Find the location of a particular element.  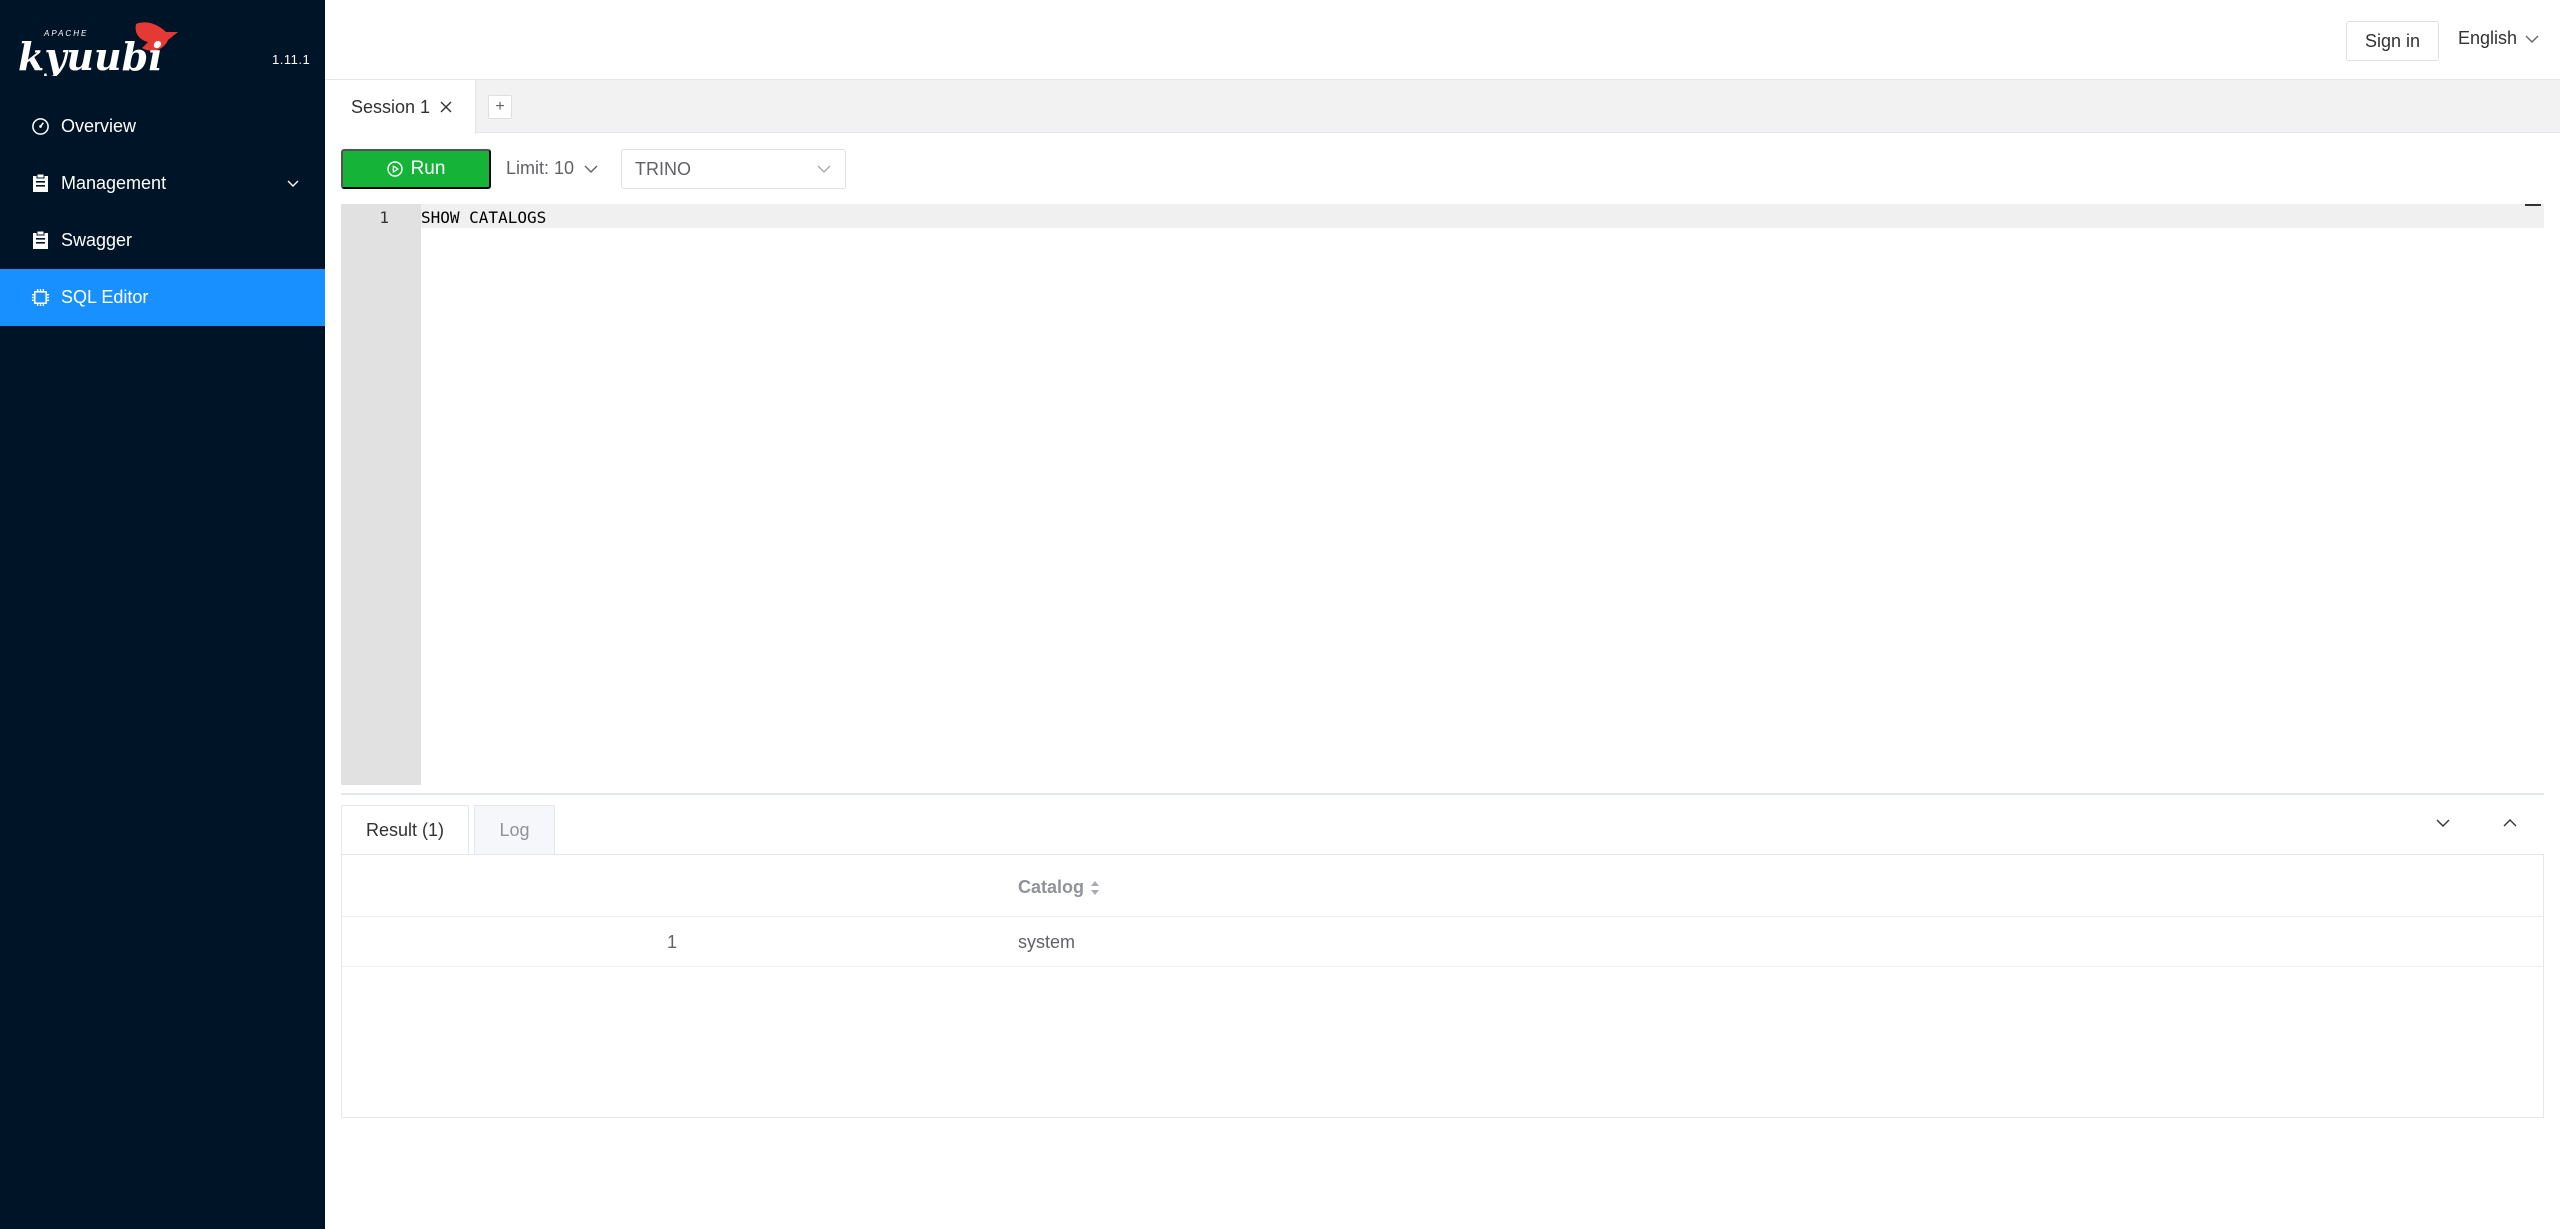

session-tab: Session 1 is located at coordinates (400, 107).